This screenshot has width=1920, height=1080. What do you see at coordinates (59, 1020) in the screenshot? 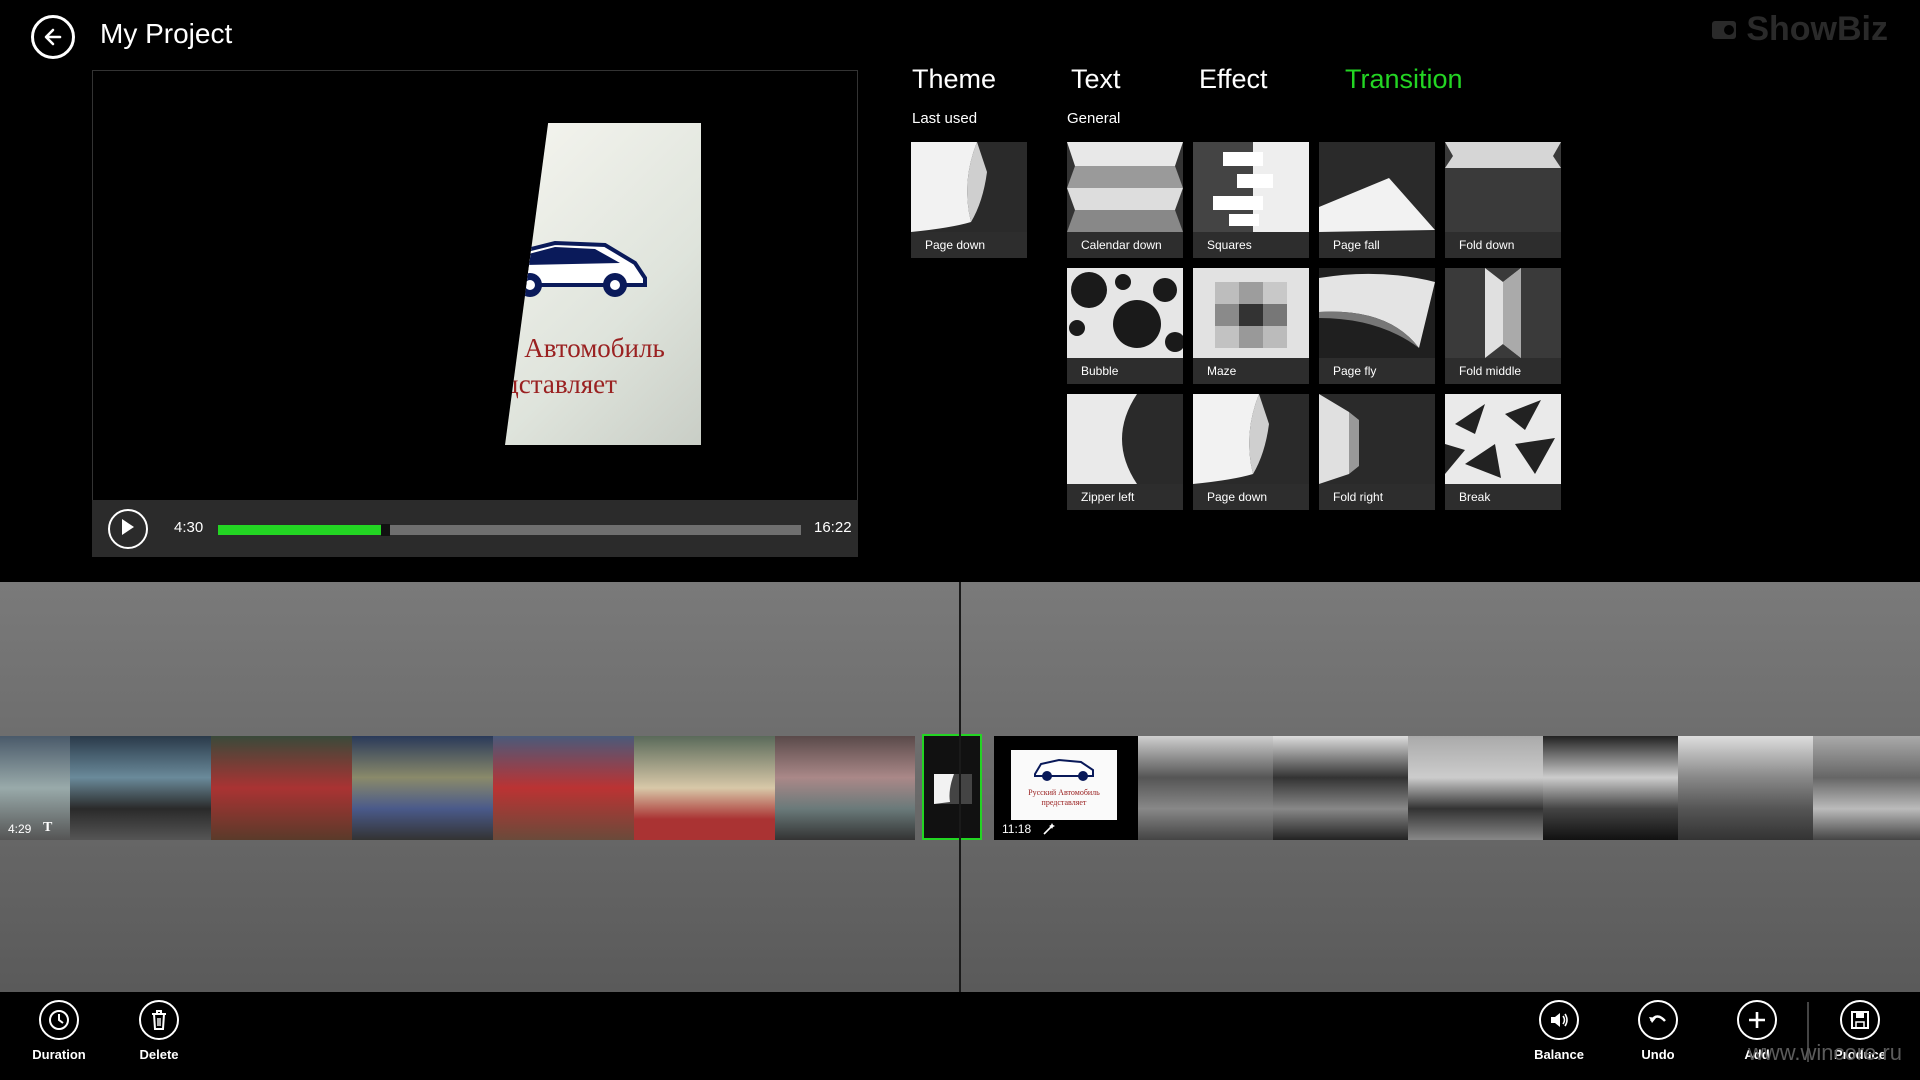
I see `clock-icon` at bounding box center [59, 1020].